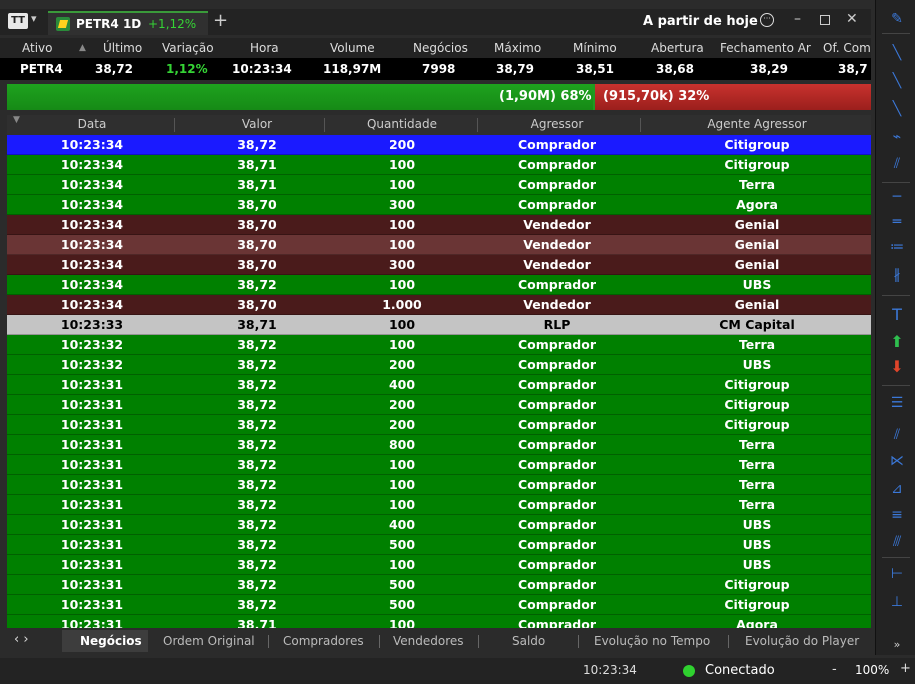  Describe the element at coordinates (439, 545) in the screenshot. I see `table-row: 10:23:31 38,72 500 Comprador UBS` at that location.